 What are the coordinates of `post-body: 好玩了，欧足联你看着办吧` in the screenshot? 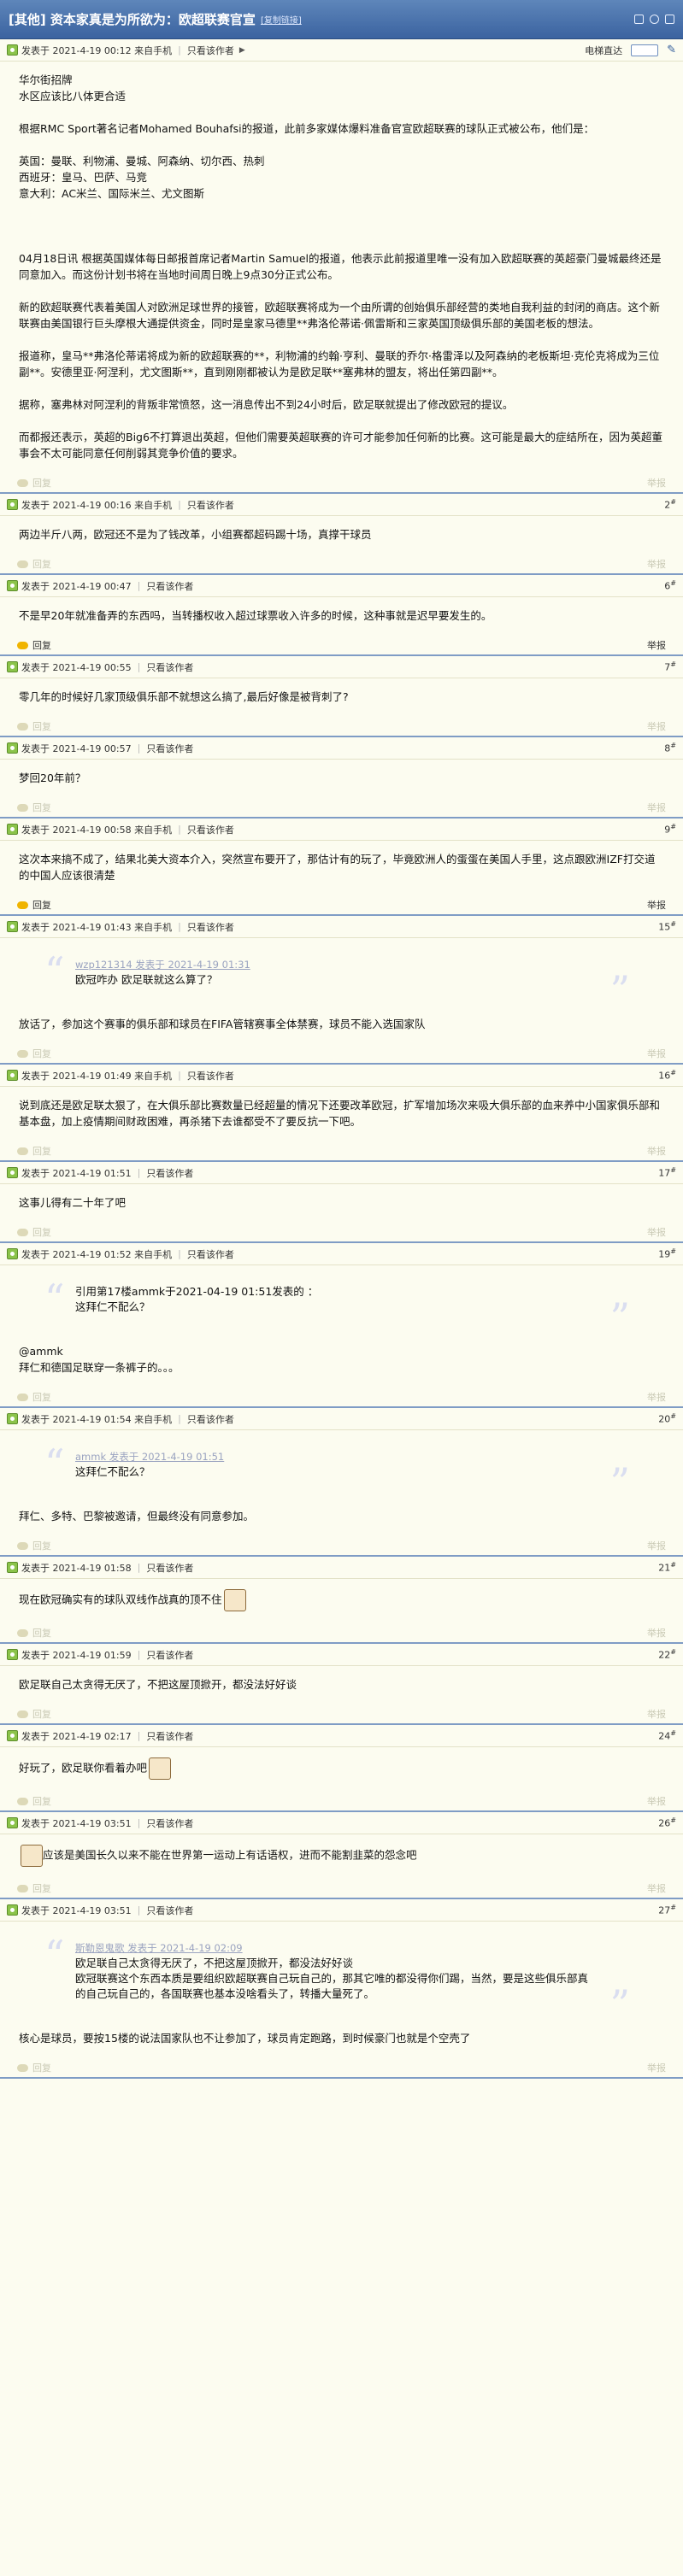 It's located at (341, 1769).